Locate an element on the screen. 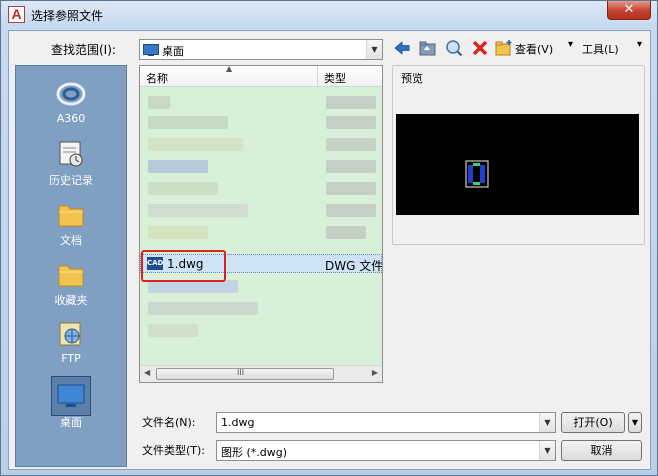 This screenshot has width=658, height=476. place-history: 历史记录 is located at coordinates (71, 165).